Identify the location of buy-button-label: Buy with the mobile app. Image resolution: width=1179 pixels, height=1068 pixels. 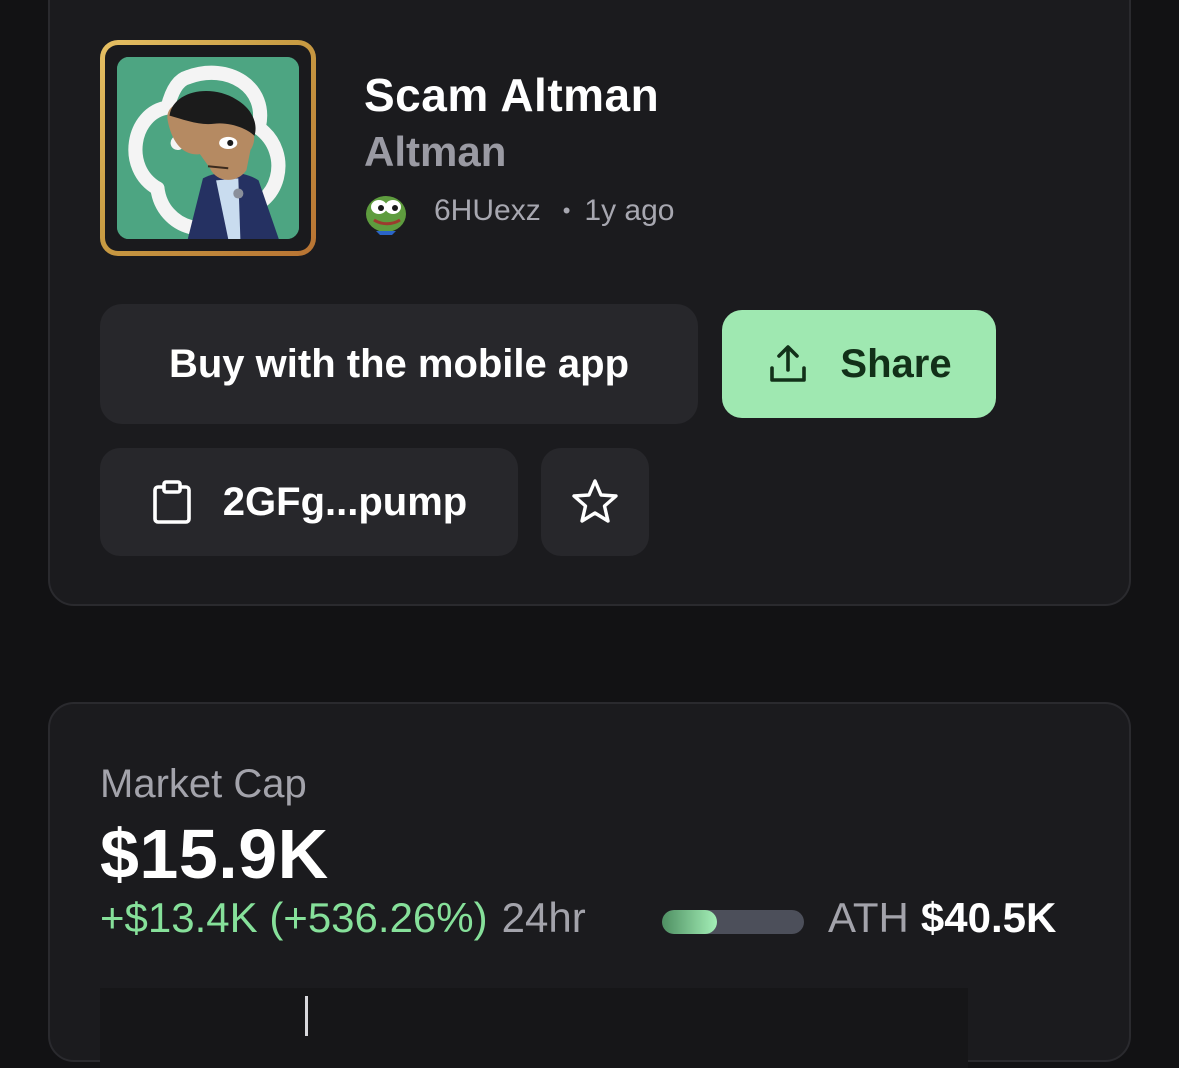
(399, 363).